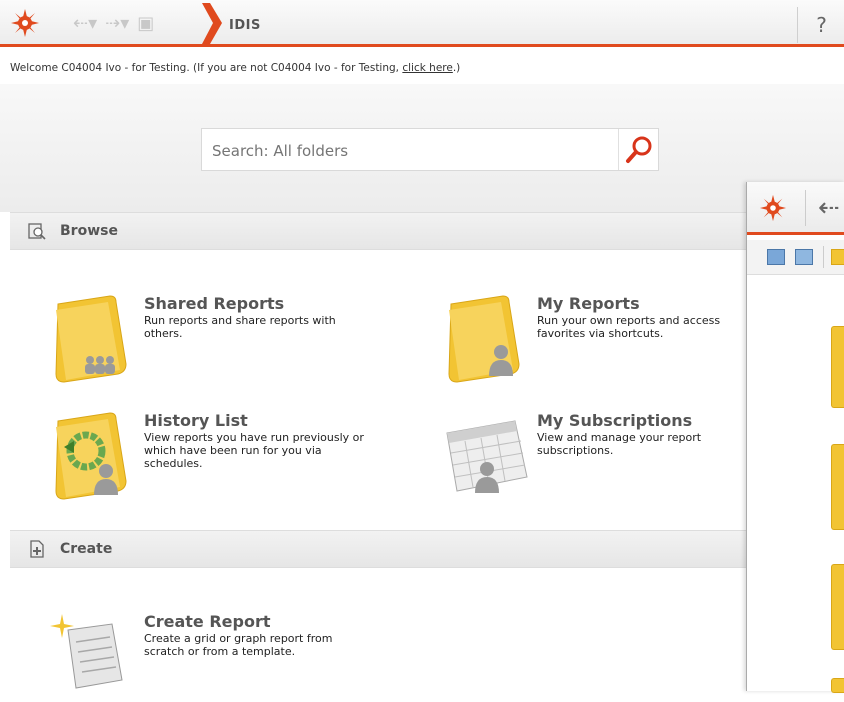 This screenshot has height=702, width=844. What do you see at coordinates (804, 257) in the screenshot?
I see `column-view-icon` at bounding box center [804, 257].